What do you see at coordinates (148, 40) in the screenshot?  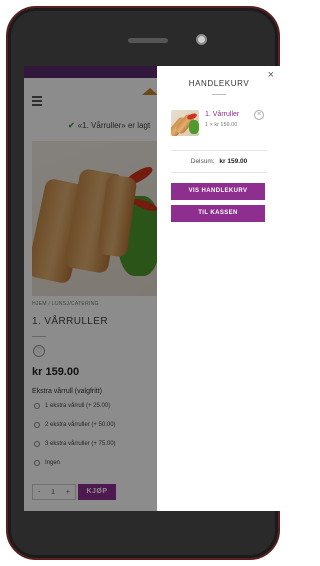 I see `speaker-grille` at bounding box center [148, 40].